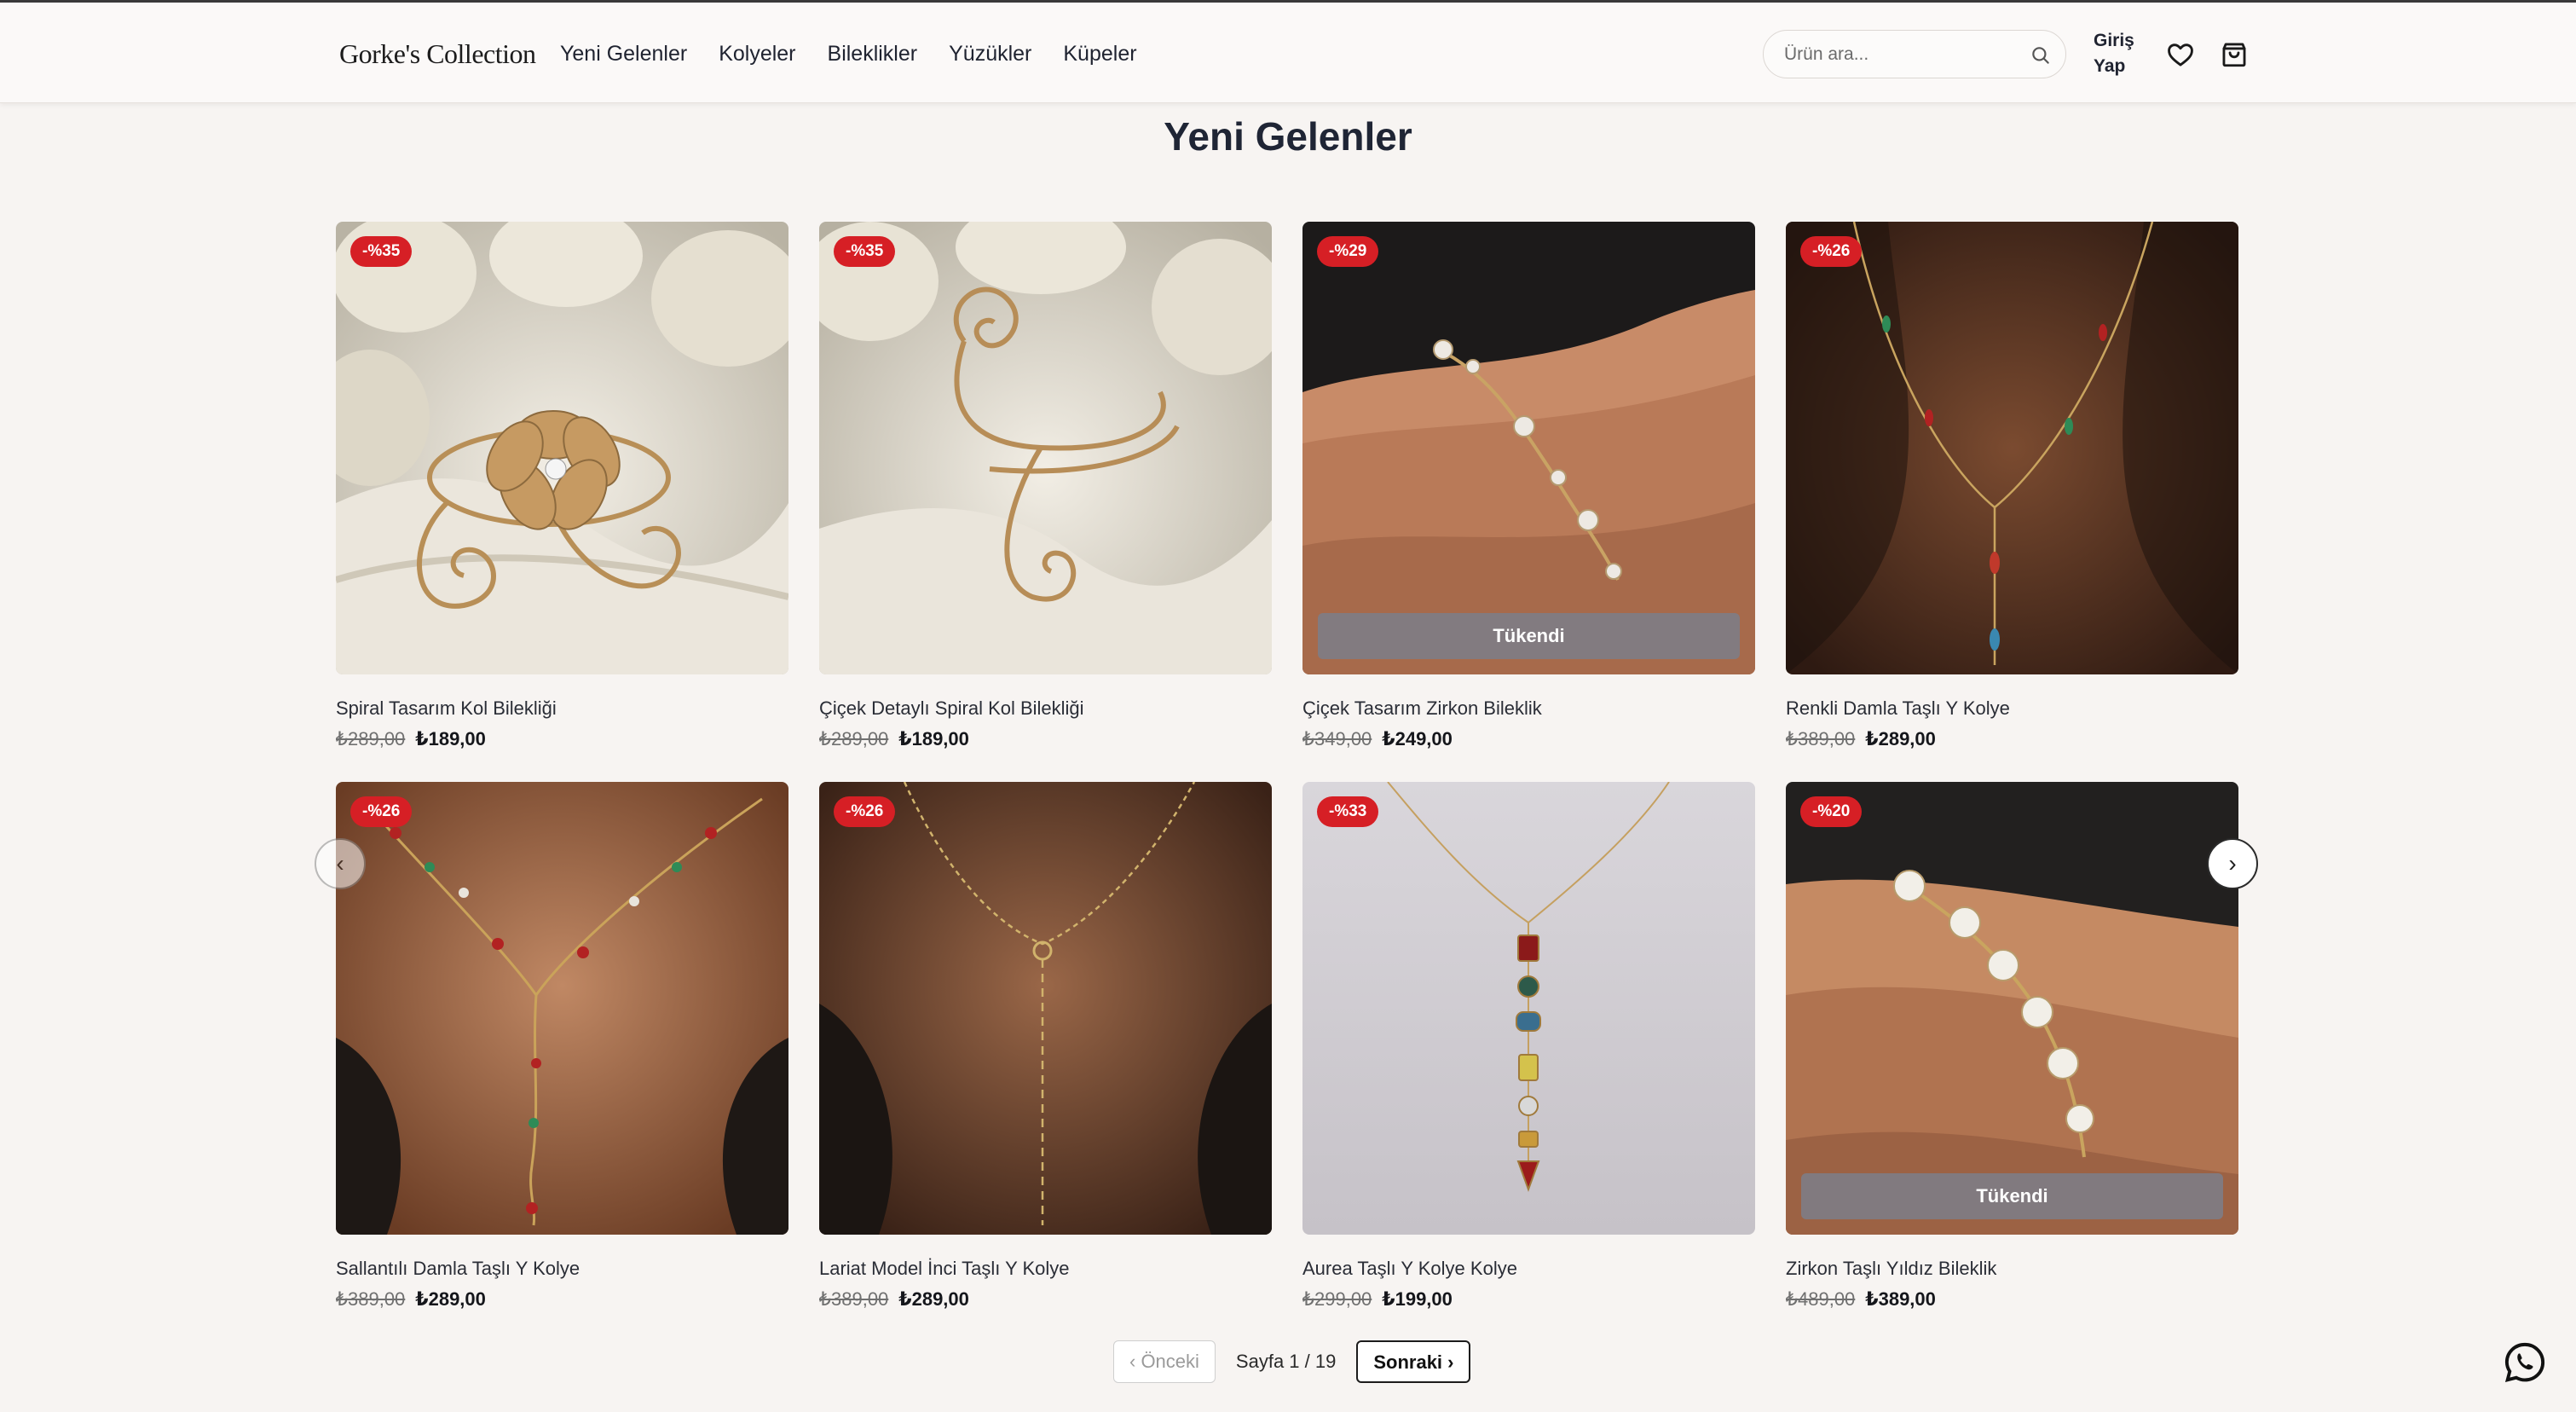  Describe the element at coordinates (437, 53) in the screenshot. I see `site-logo: Gorke's Collection` at that location.